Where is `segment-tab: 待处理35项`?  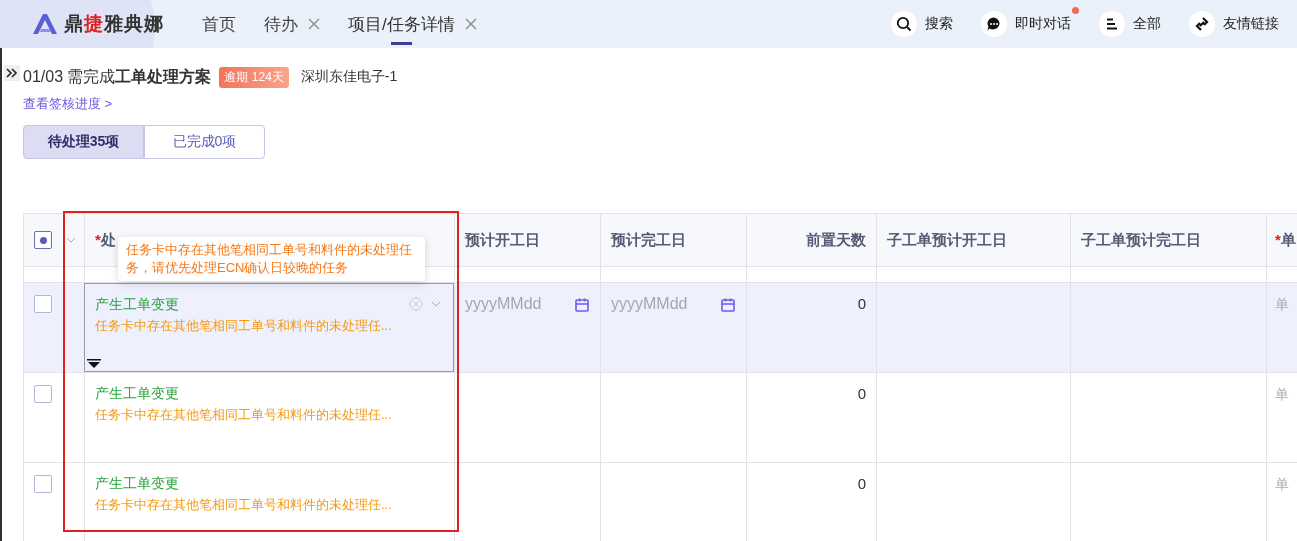 segment-tab: 待处理35项 is located at coordinates (83, 142).